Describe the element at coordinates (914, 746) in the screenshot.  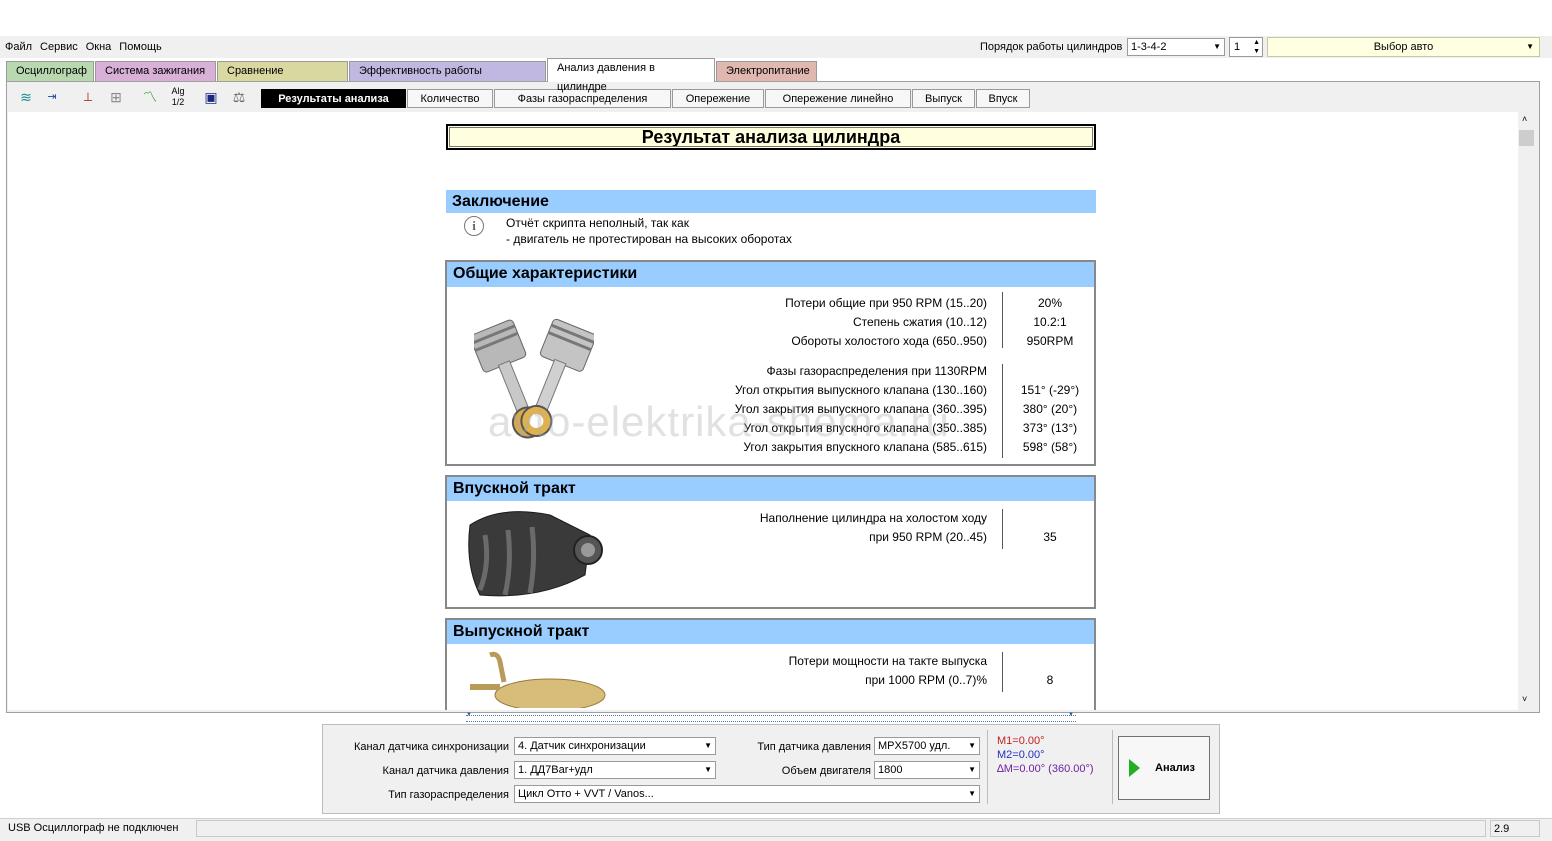
I see `sensor-type-value: MPX5700 удл.` at that location.